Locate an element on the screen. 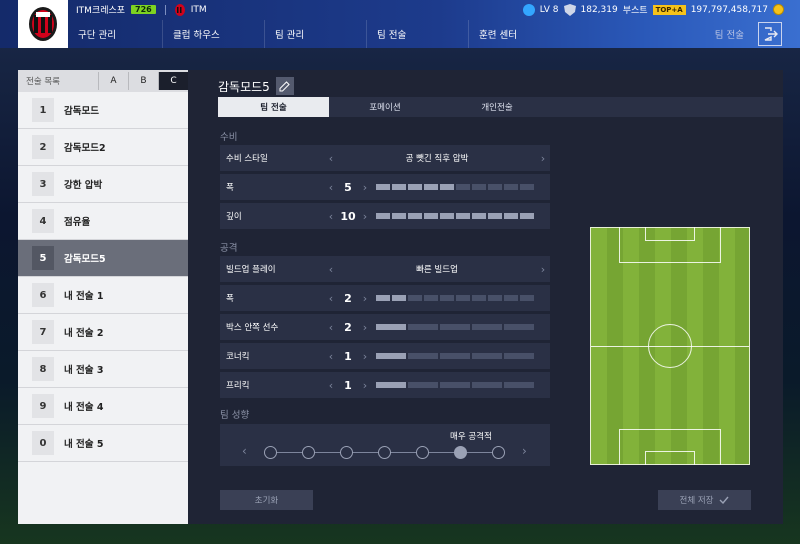 The width and height of the screenshot is (800, 544). tab-a: A is located at coordinates (113, 81).